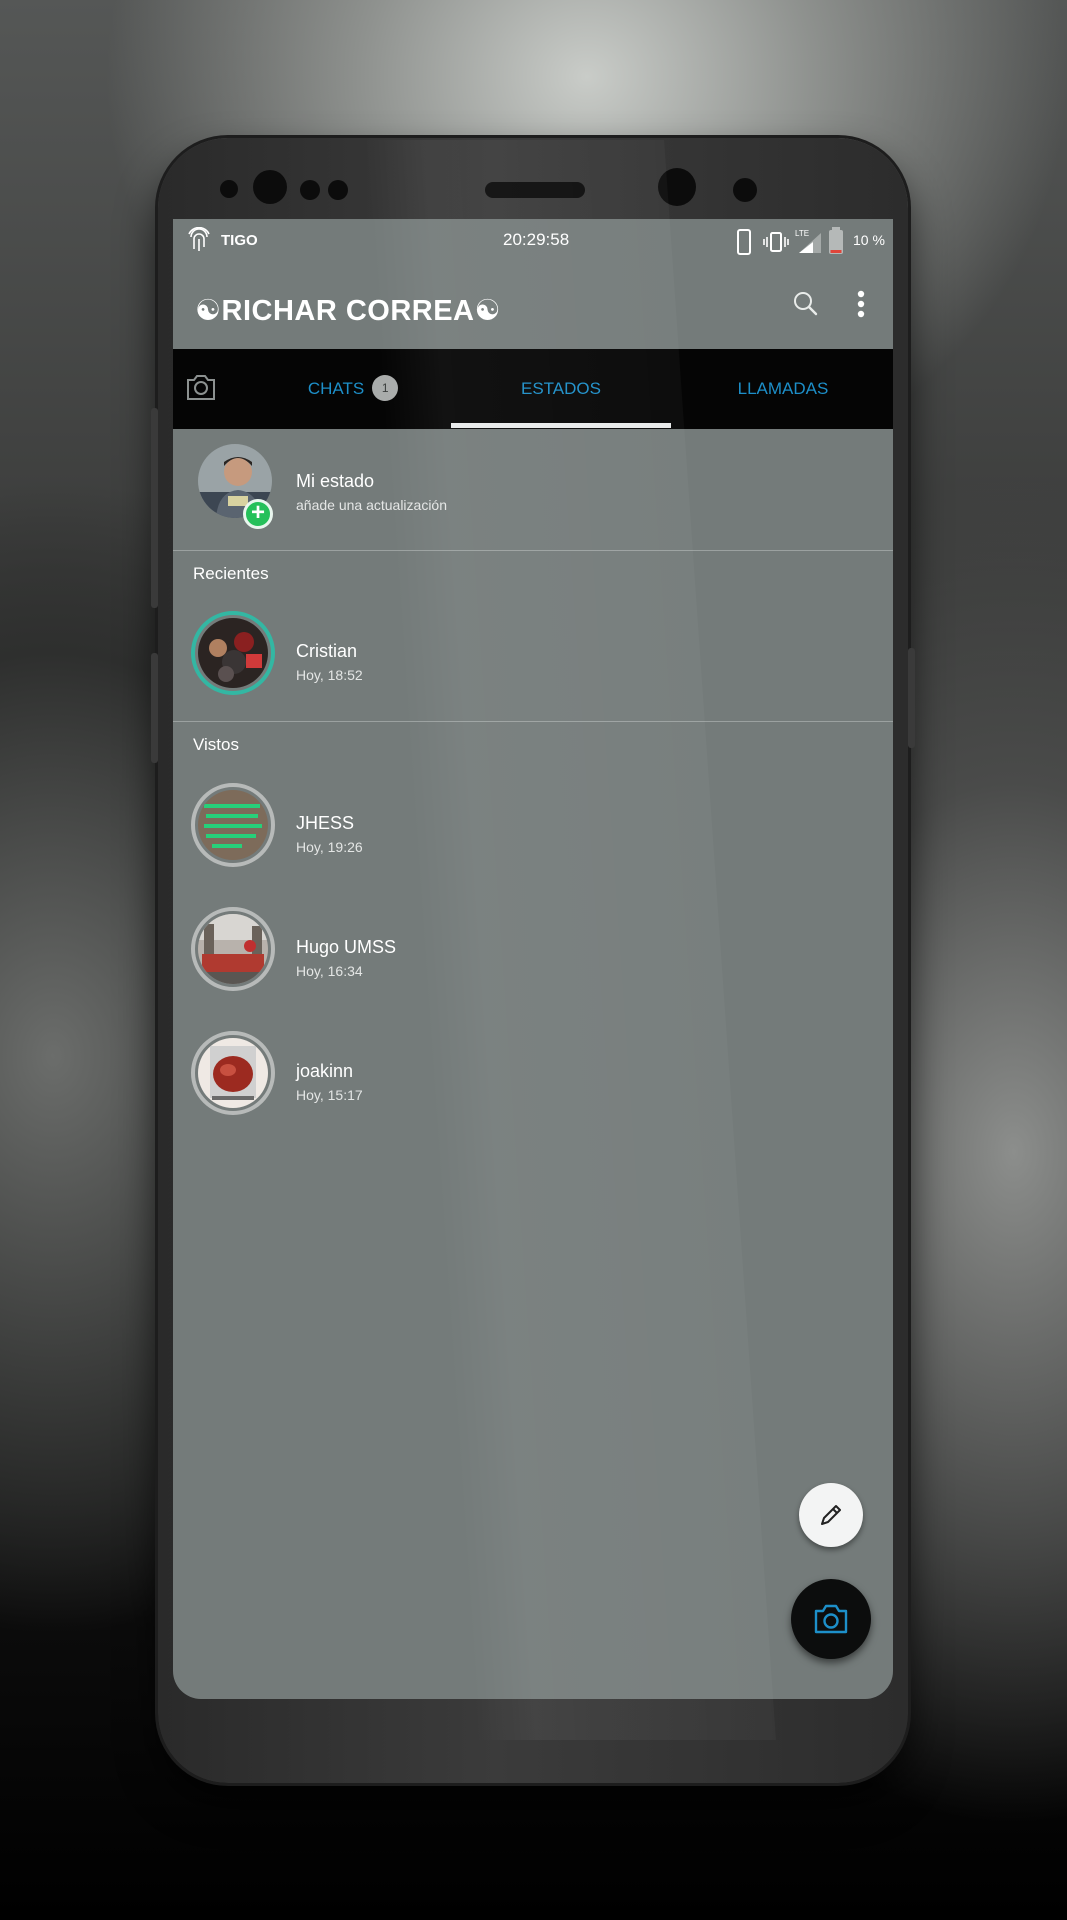 This screenshot has width=1067, height=1920. Describe the element at coordinates (869, 240) in the screenshot. I see `battery-percent: 10 %` at that location.